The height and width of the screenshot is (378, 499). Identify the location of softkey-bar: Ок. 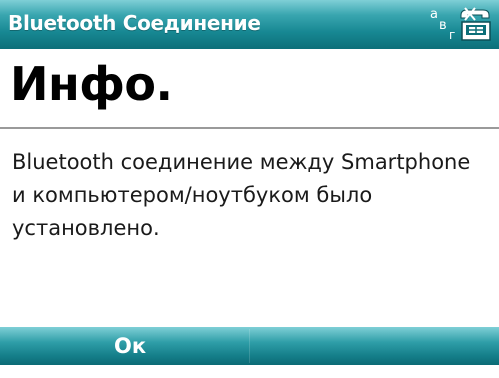
(249, 346).